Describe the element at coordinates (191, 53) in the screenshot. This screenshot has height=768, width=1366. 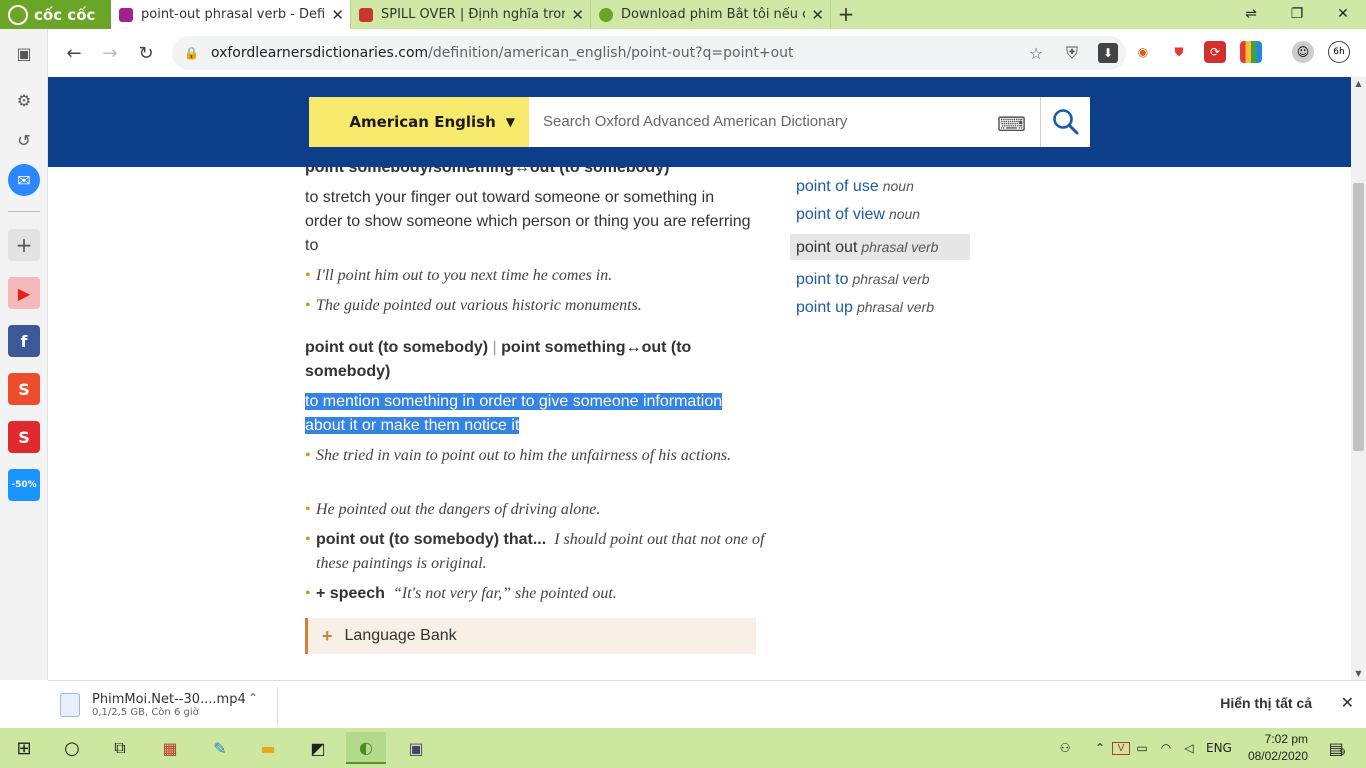
I see `lock-icon: 🔒` at that location.